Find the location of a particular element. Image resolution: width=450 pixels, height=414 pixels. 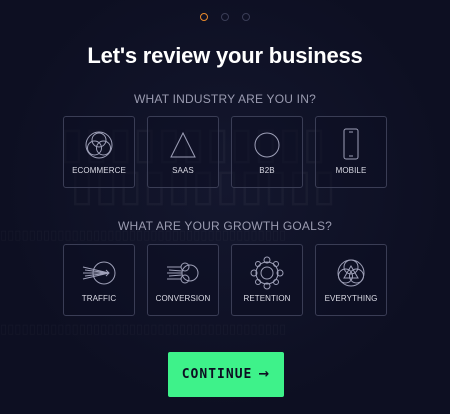

option-traffic: TRAFFIC is located at coordinates (99, 280).